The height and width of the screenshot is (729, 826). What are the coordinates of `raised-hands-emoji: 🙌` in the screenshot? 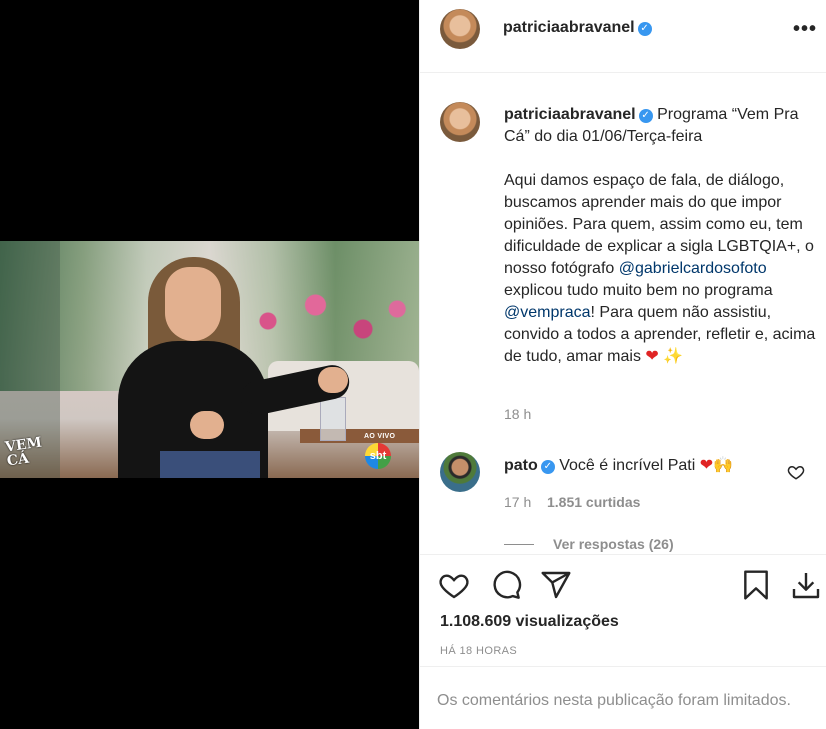 It's located at (723, 465).